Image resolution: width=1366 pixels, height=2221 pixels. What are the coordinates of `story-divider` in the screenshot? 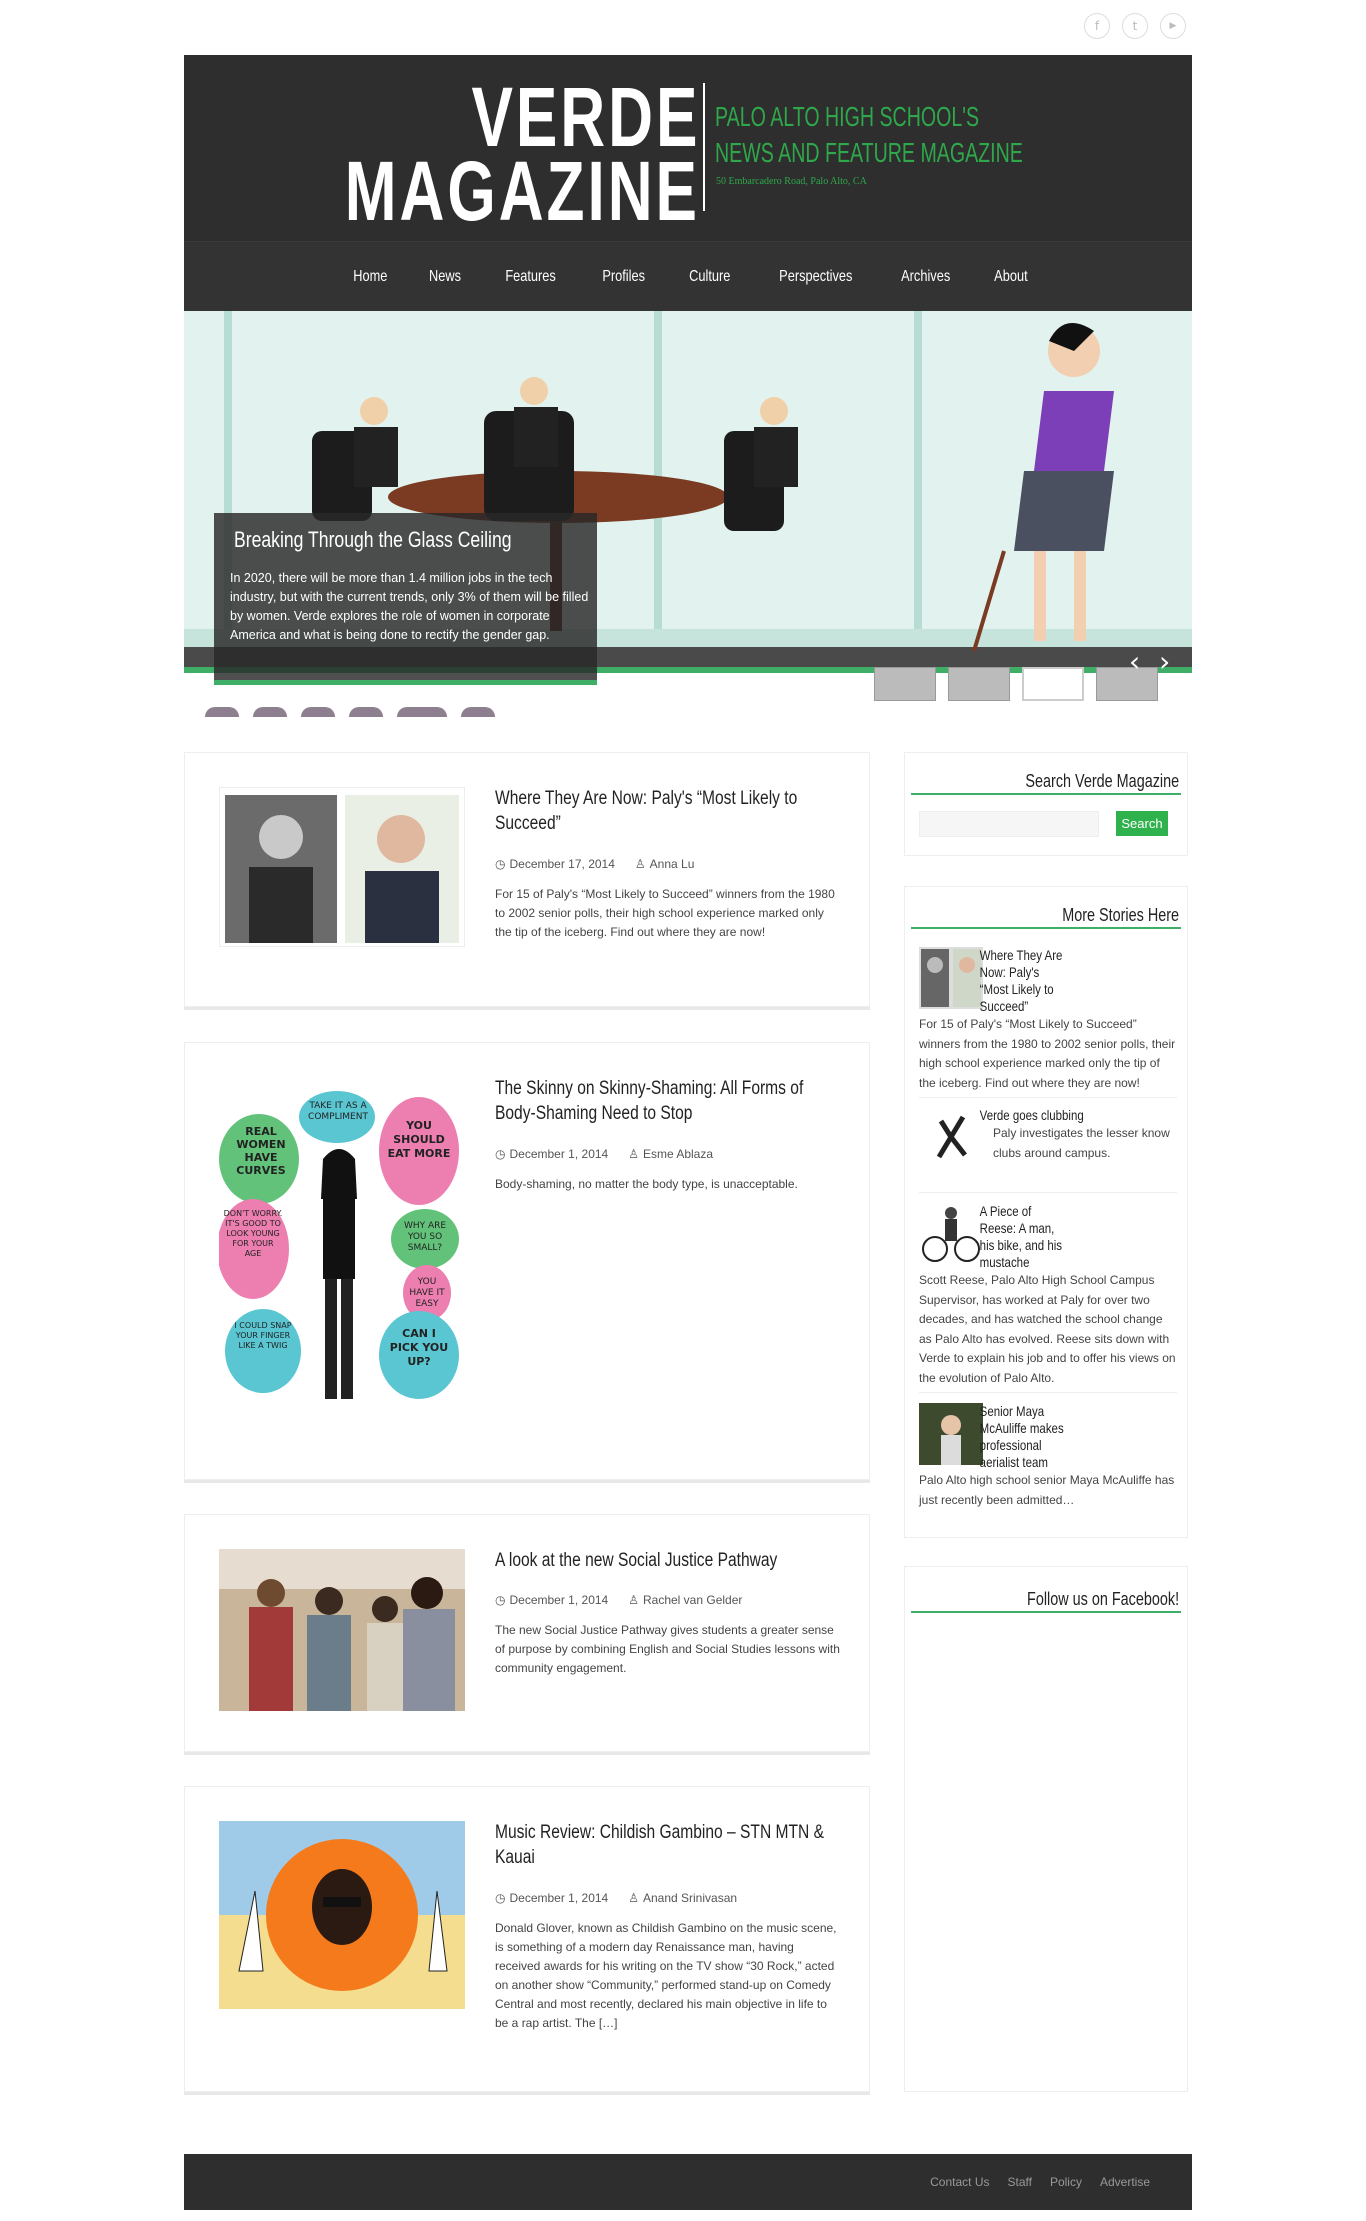 It's located at (1048, 1392).